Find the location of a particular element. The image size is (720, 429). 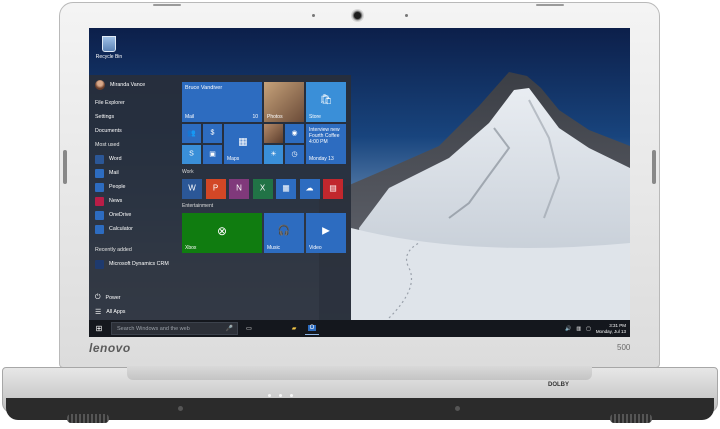

tile-news: ▤ is located at coordinates (333, 189).